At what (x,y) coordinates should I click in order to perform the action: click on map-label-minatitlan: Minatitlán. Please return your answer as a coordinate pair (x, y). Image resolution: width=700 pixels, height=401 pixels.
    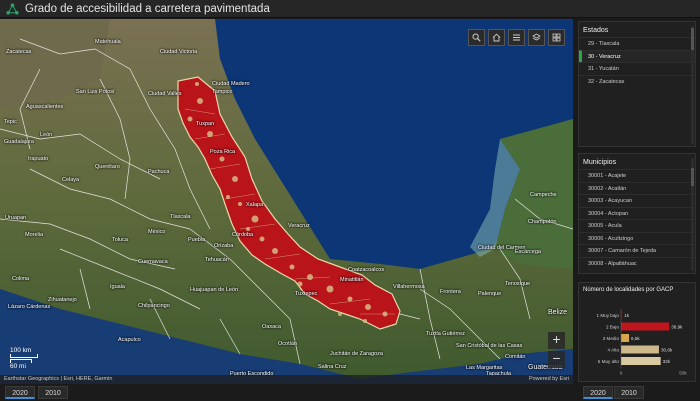
    Looking at the image, I should click on (352, 280).